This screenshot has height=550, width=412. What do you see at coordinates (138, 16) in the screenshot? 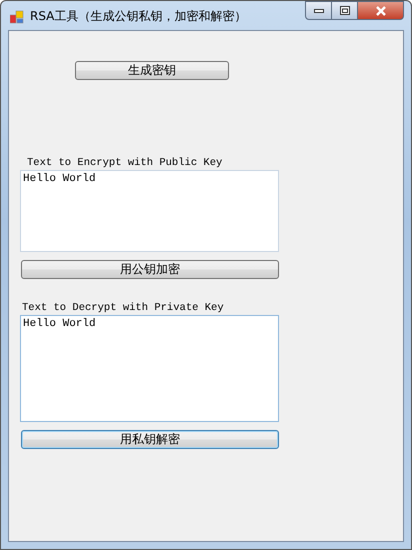
I see `window-title: RSA工具（生成公钥私钥，加密和解密）` at bounding box center [138, 16].